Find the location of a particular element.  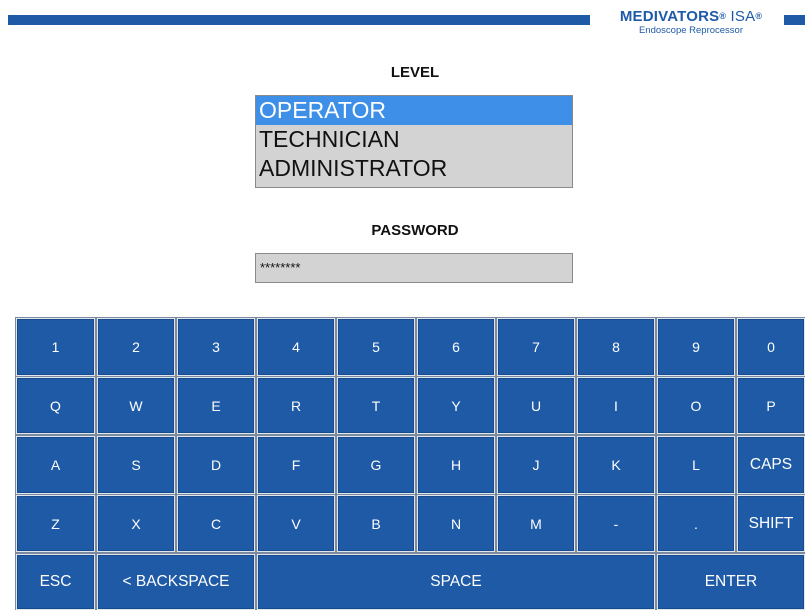

level-listbox: OPERATOR TECHNICIAN ADMINISTRATOR is located at coordinates (414, 141).